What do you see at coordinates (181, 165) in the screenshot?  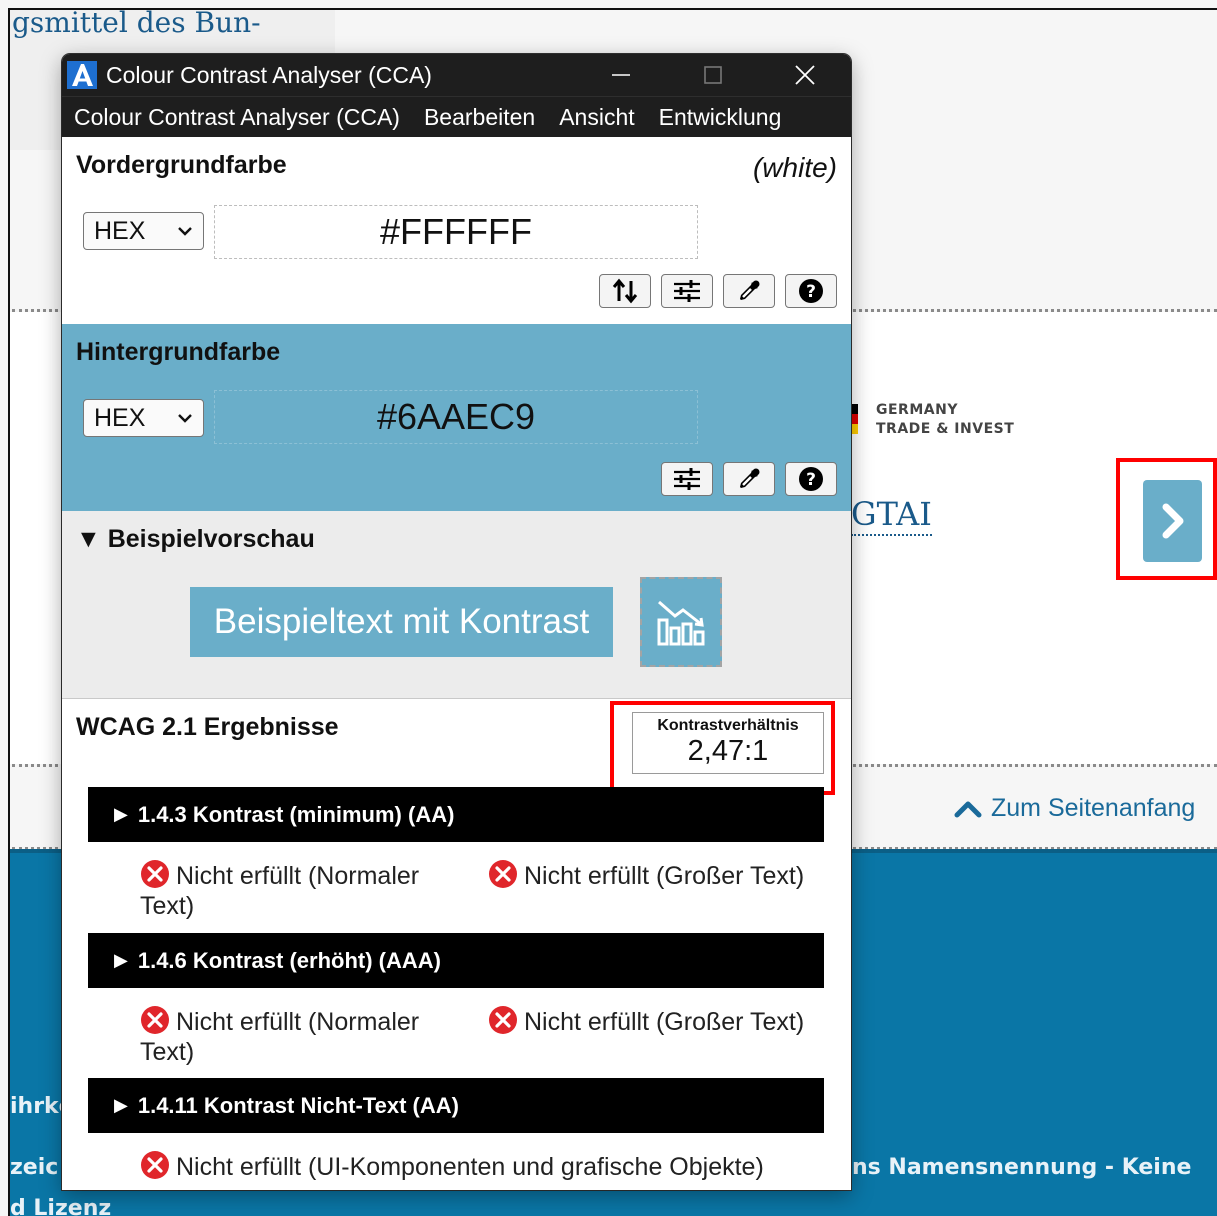 I see `foreground-title: Vordergrundfarbe` at bounding box center [181, 165].